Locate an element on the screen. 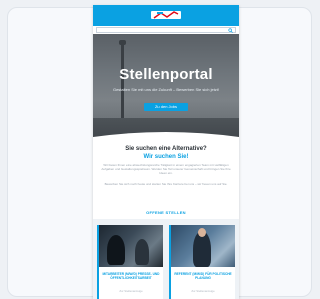 Image resolution: width=320 pixels, height=299 pixels. intro-subtitle: Wir suchen Sie! is located at coordinates (166, 157).